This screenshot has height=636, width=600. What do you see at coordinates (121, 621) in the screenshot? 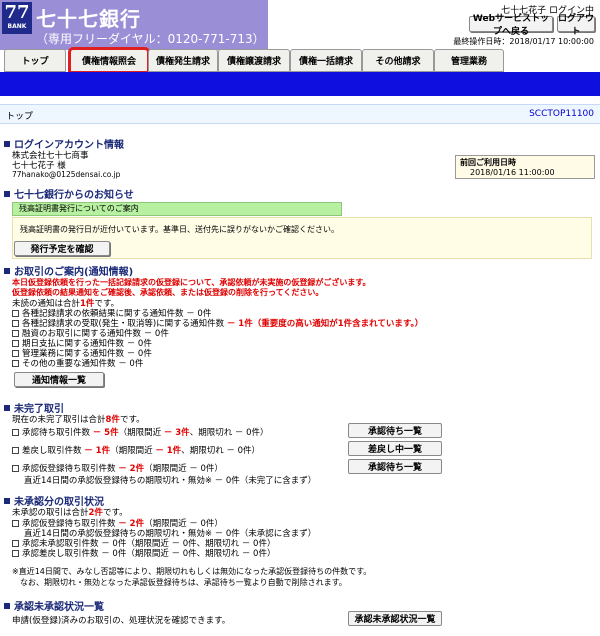
I see `approval-list-body: 申請(仮登録)済みのお取引の、処理状況を確認できます。` at bounding box center [121, 621].